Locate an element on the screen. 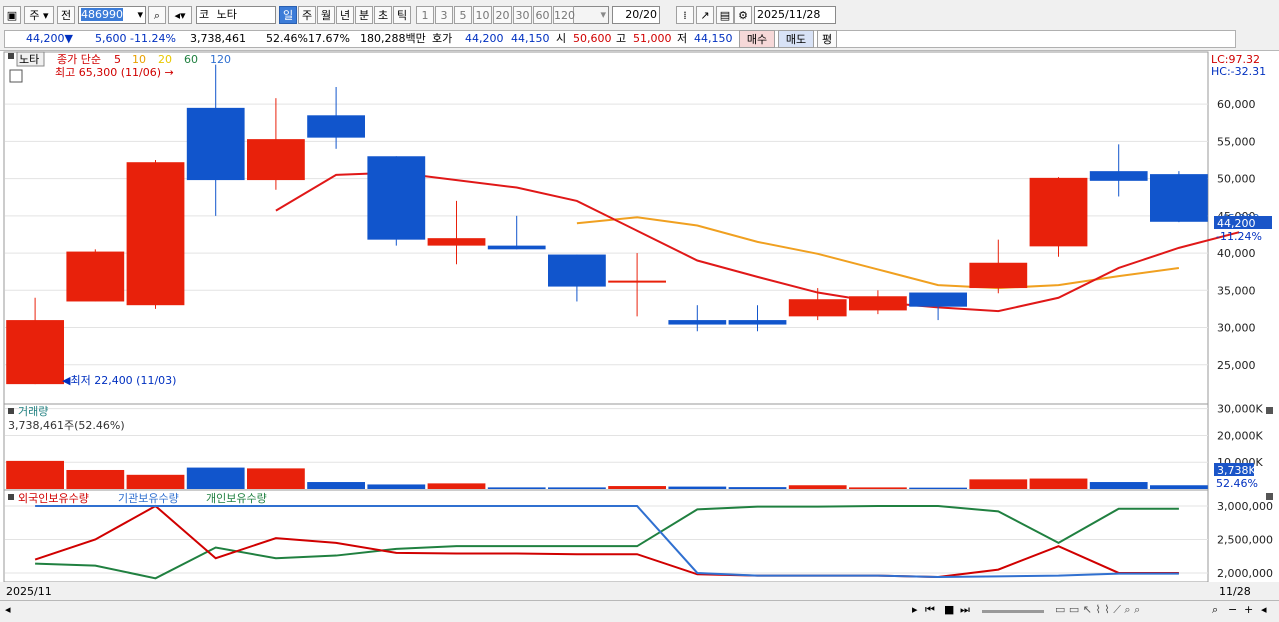  save-icon: ▤ is located at coordinates (725, 15).